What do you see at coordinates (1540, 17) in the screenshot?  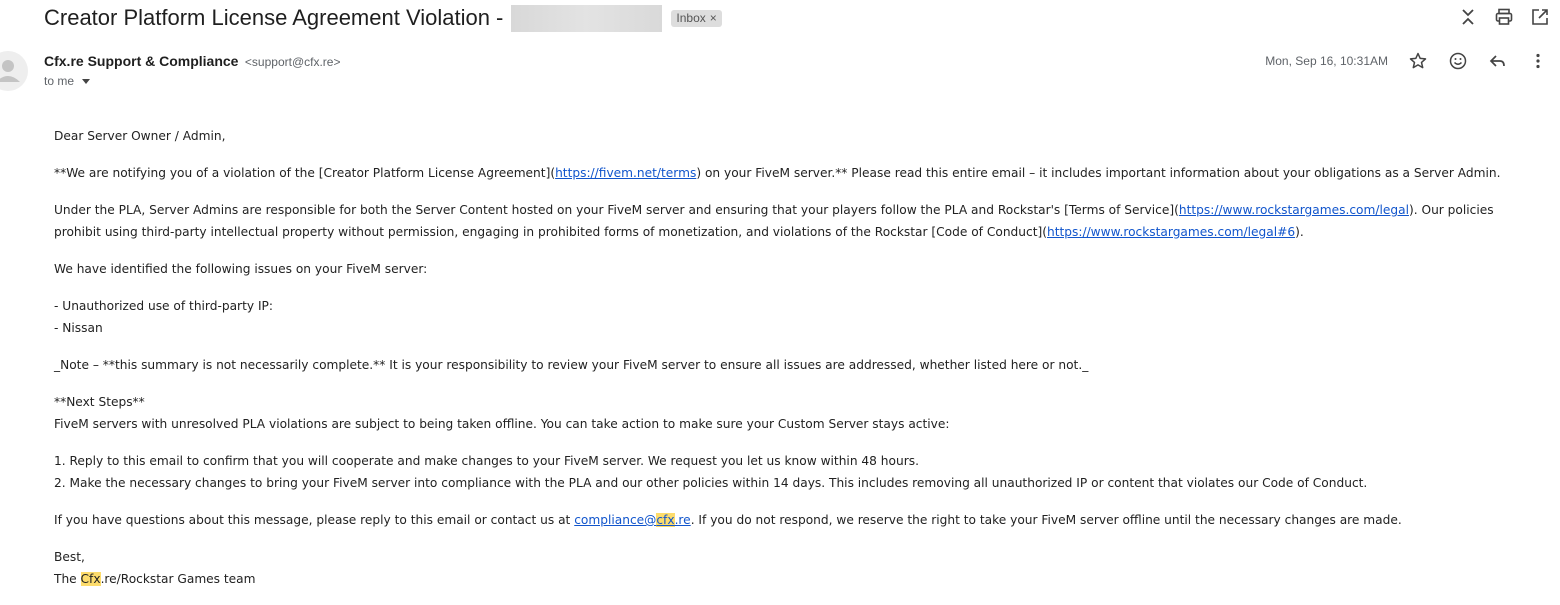 I see `open-in-new-window-icon` at bounding box center [1540, 17].